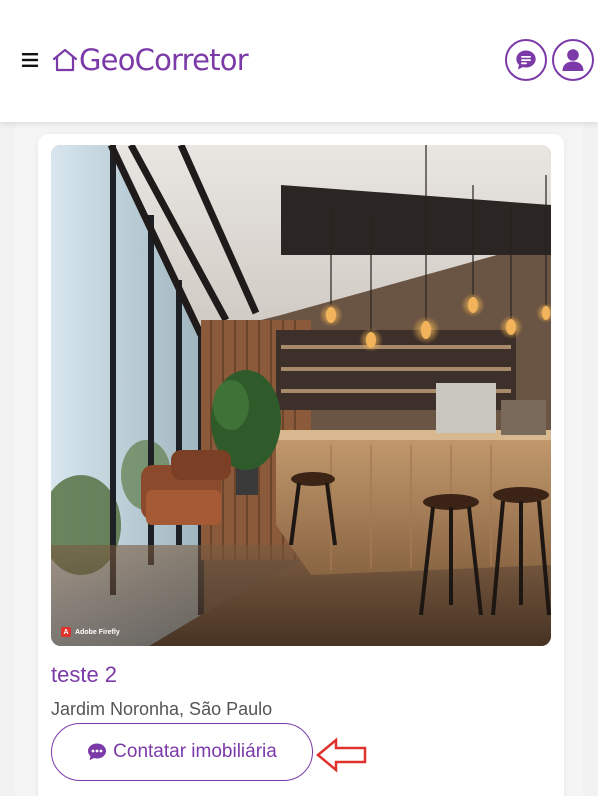 The width and height of the screenshot is (598, 796). Describe the element at coordinates (341, 755) in the screenshot. I see `red-arrow-left-icon` at that location.